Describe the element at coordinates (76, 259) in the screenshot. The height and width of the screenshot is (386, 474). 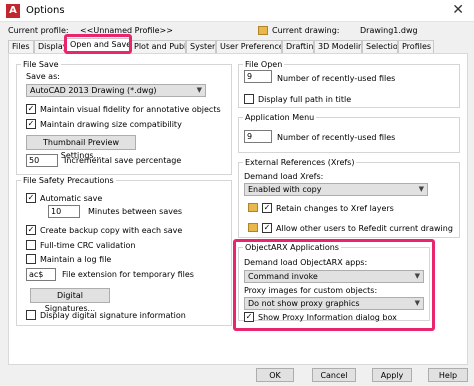
I see `maintain-log-label: Maintain a log file` at that location.